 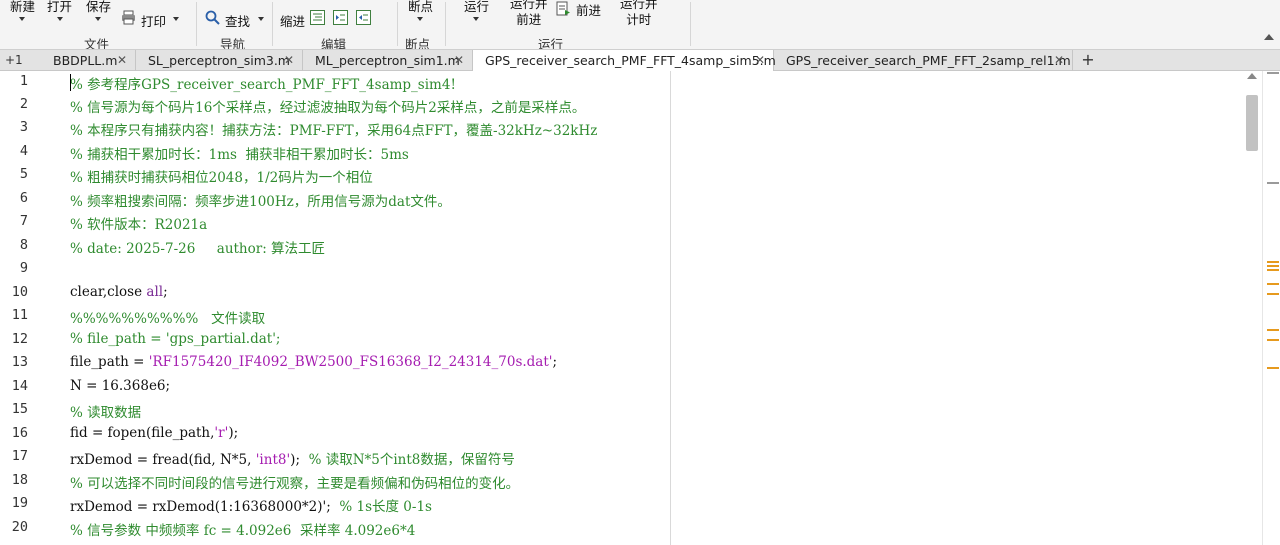 I want to click on open-button: 打开, so click(x=59, y=7).